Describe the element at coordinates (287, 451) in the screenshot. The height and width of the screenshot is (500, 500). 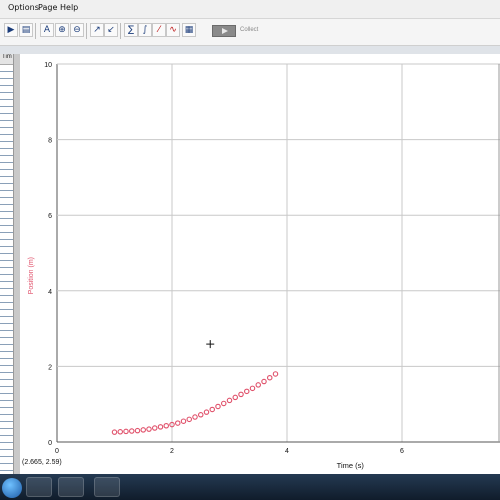
I see `x-tick-label: 4` at that location.